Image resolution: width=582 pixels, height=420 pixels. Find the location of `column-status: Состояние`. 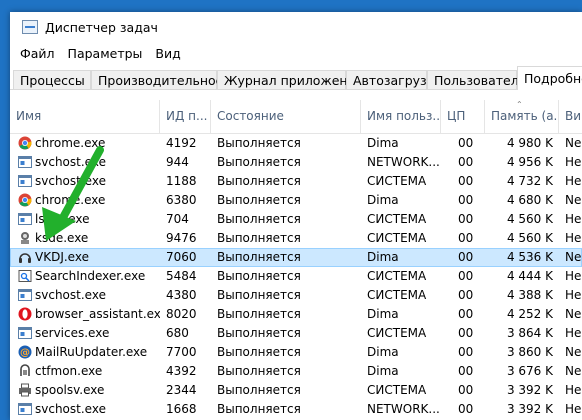

column-status: Состояние is located at coordinates (286, 116).